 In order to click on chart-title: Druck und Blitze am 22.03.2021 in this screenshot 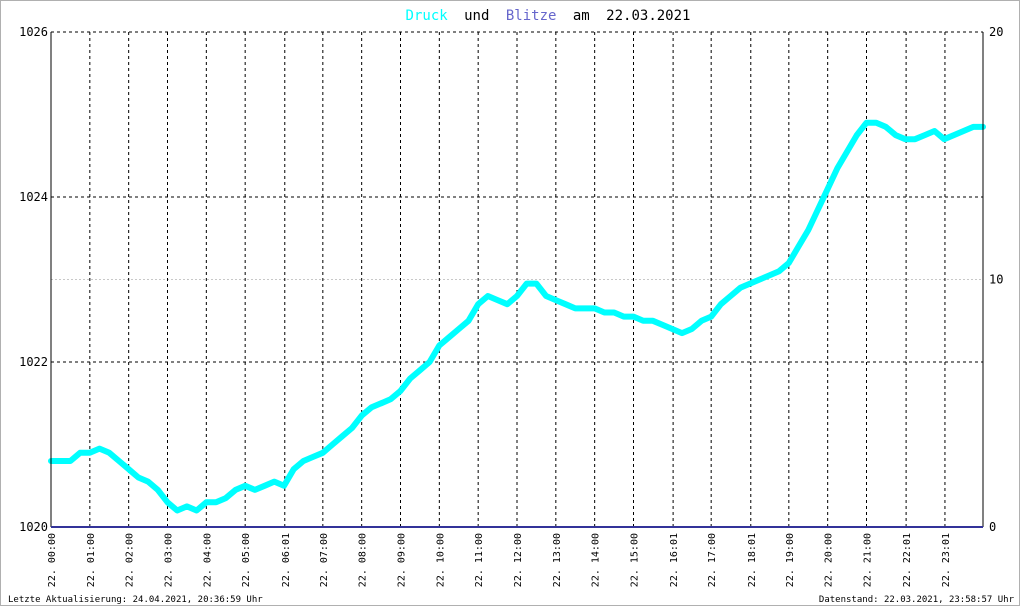, I will do `click(548, 16)`.